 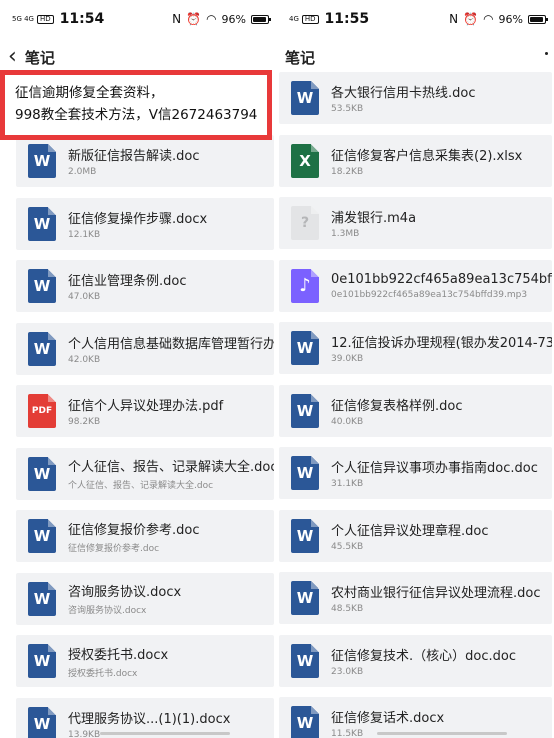 I want to click on list-item: W 授权委托书.docx 授权委托书.docx, so click(x=145, y=661).